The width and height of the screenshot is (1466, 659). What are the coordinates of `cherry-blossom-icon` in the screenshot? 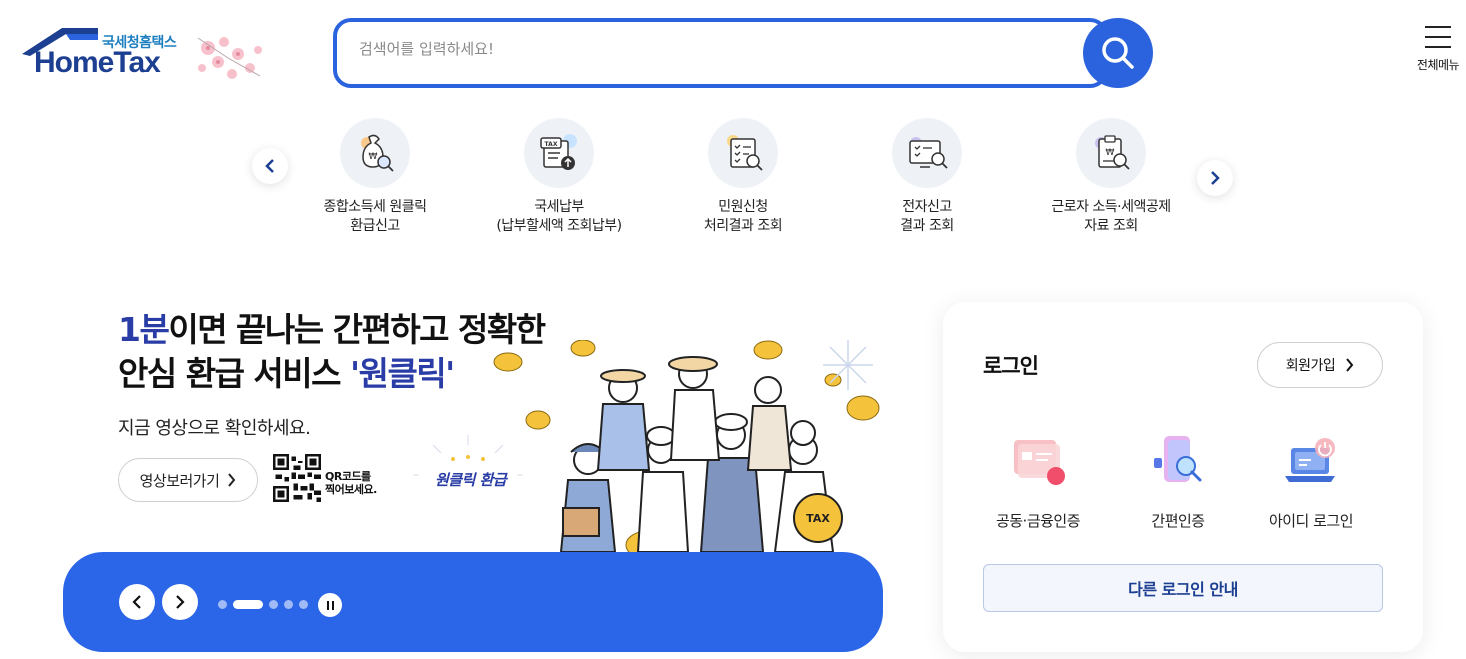 It's located at (229, 58).